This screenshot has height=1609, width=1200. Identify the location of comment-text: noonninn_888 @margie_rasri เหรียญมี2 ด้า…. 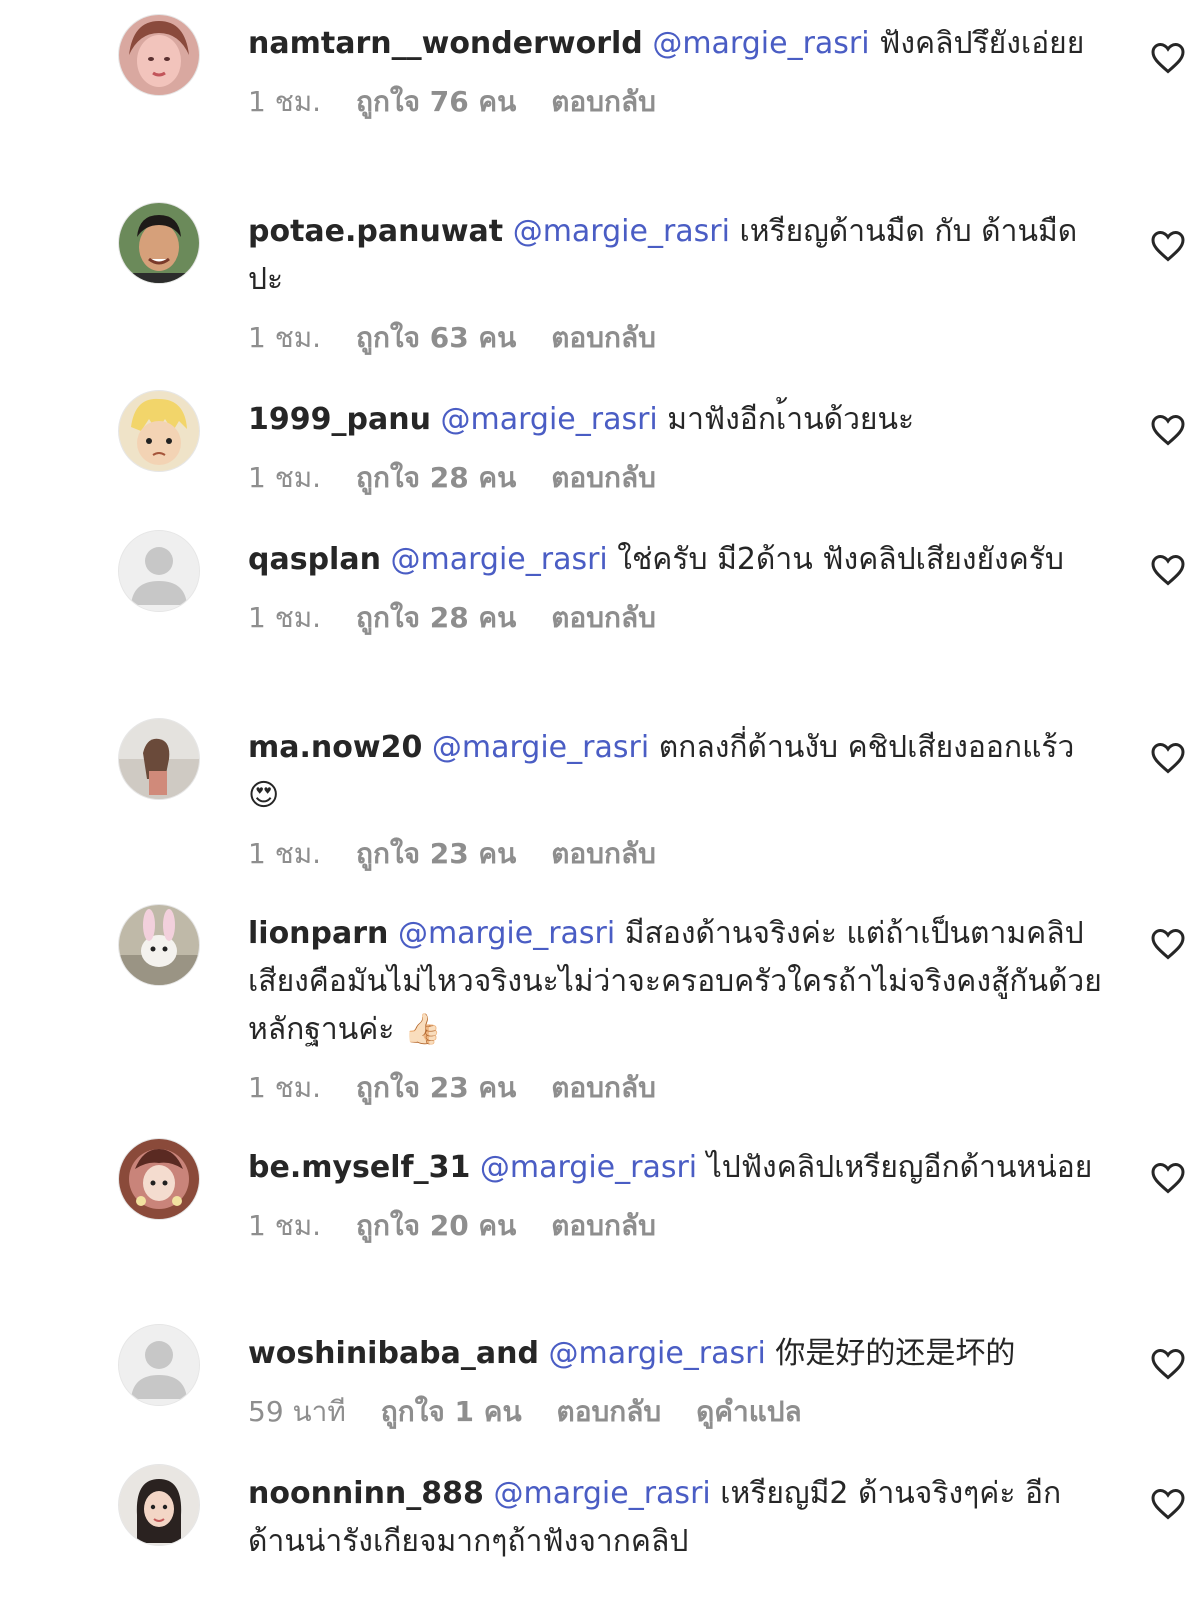
(678, 1518).